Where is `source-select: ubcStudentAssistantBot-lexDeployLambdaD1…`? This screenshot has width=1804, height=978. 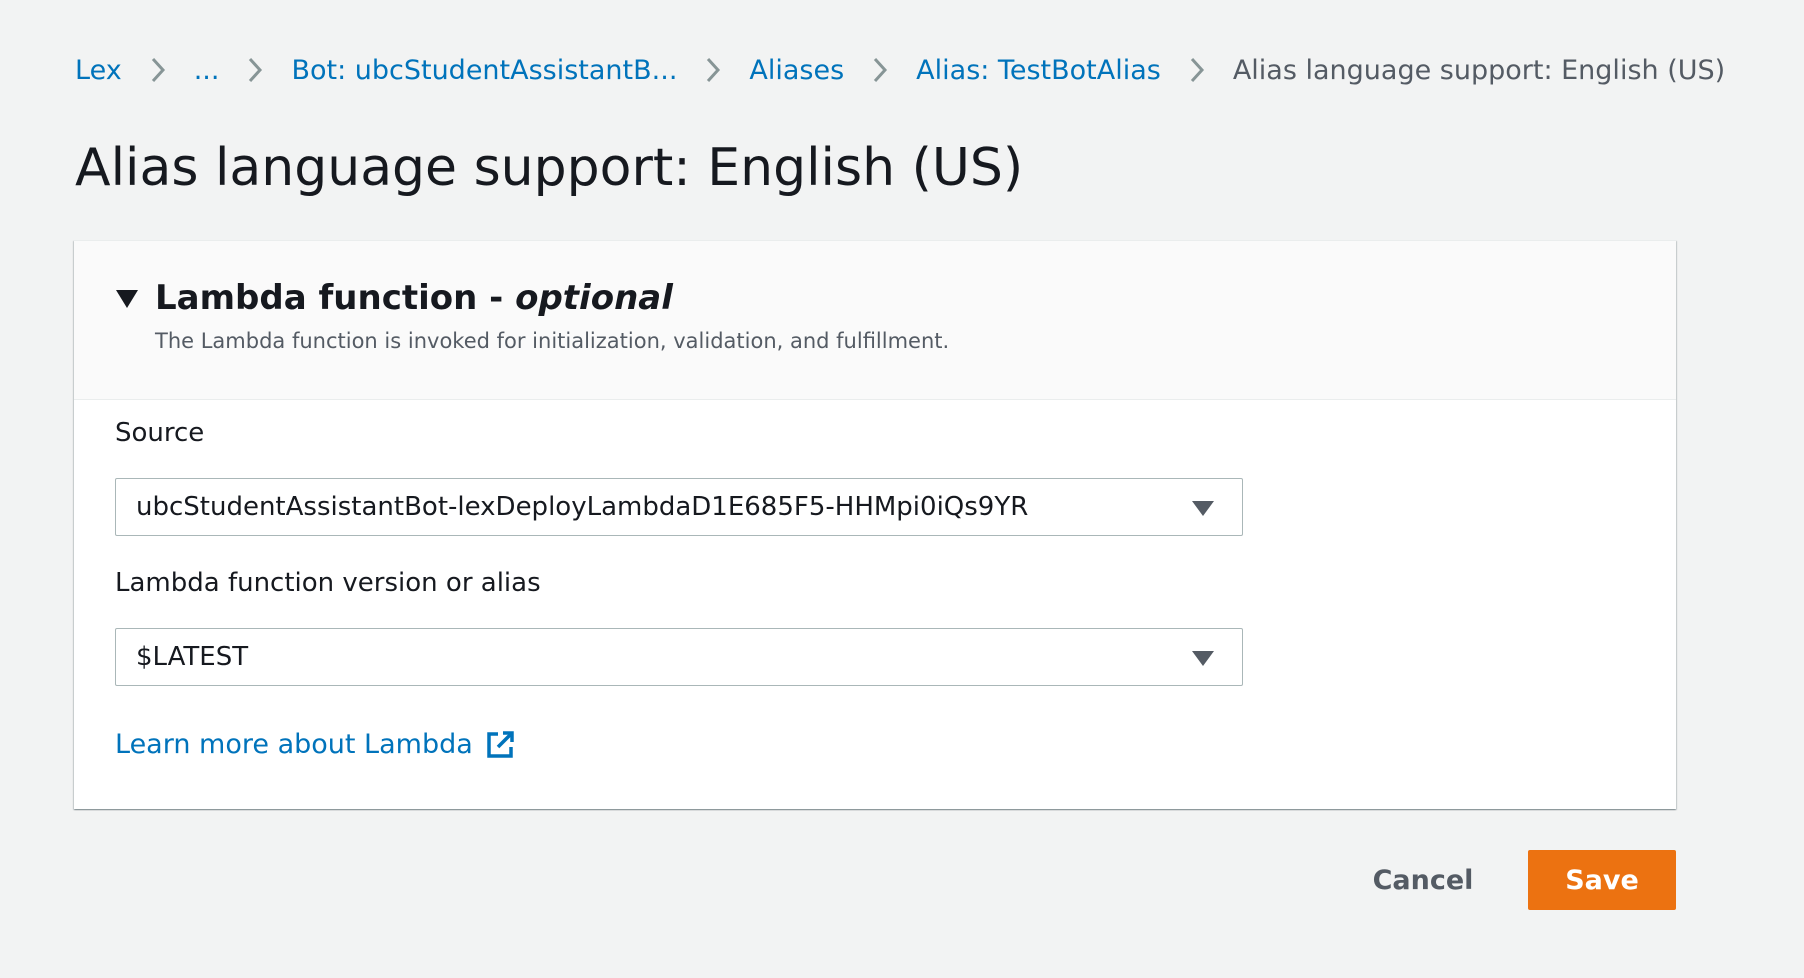
source-select: ubcStudentAssistantBot-lexDeployLambdaD1… is located at coordinates (679, 507).